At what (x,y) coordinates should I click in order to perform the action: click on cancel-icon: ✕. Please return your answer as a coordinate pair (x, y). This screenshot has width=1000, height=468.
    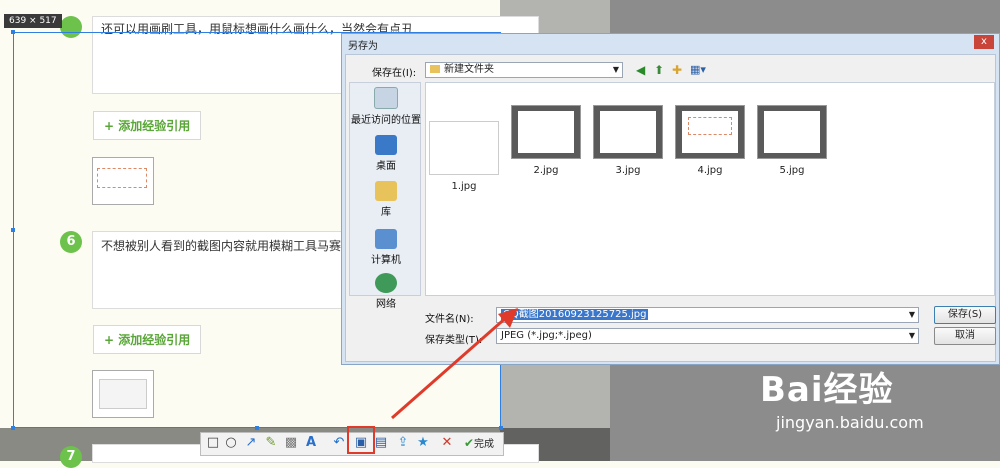
    Looking at the image, I should click on (447, 443).